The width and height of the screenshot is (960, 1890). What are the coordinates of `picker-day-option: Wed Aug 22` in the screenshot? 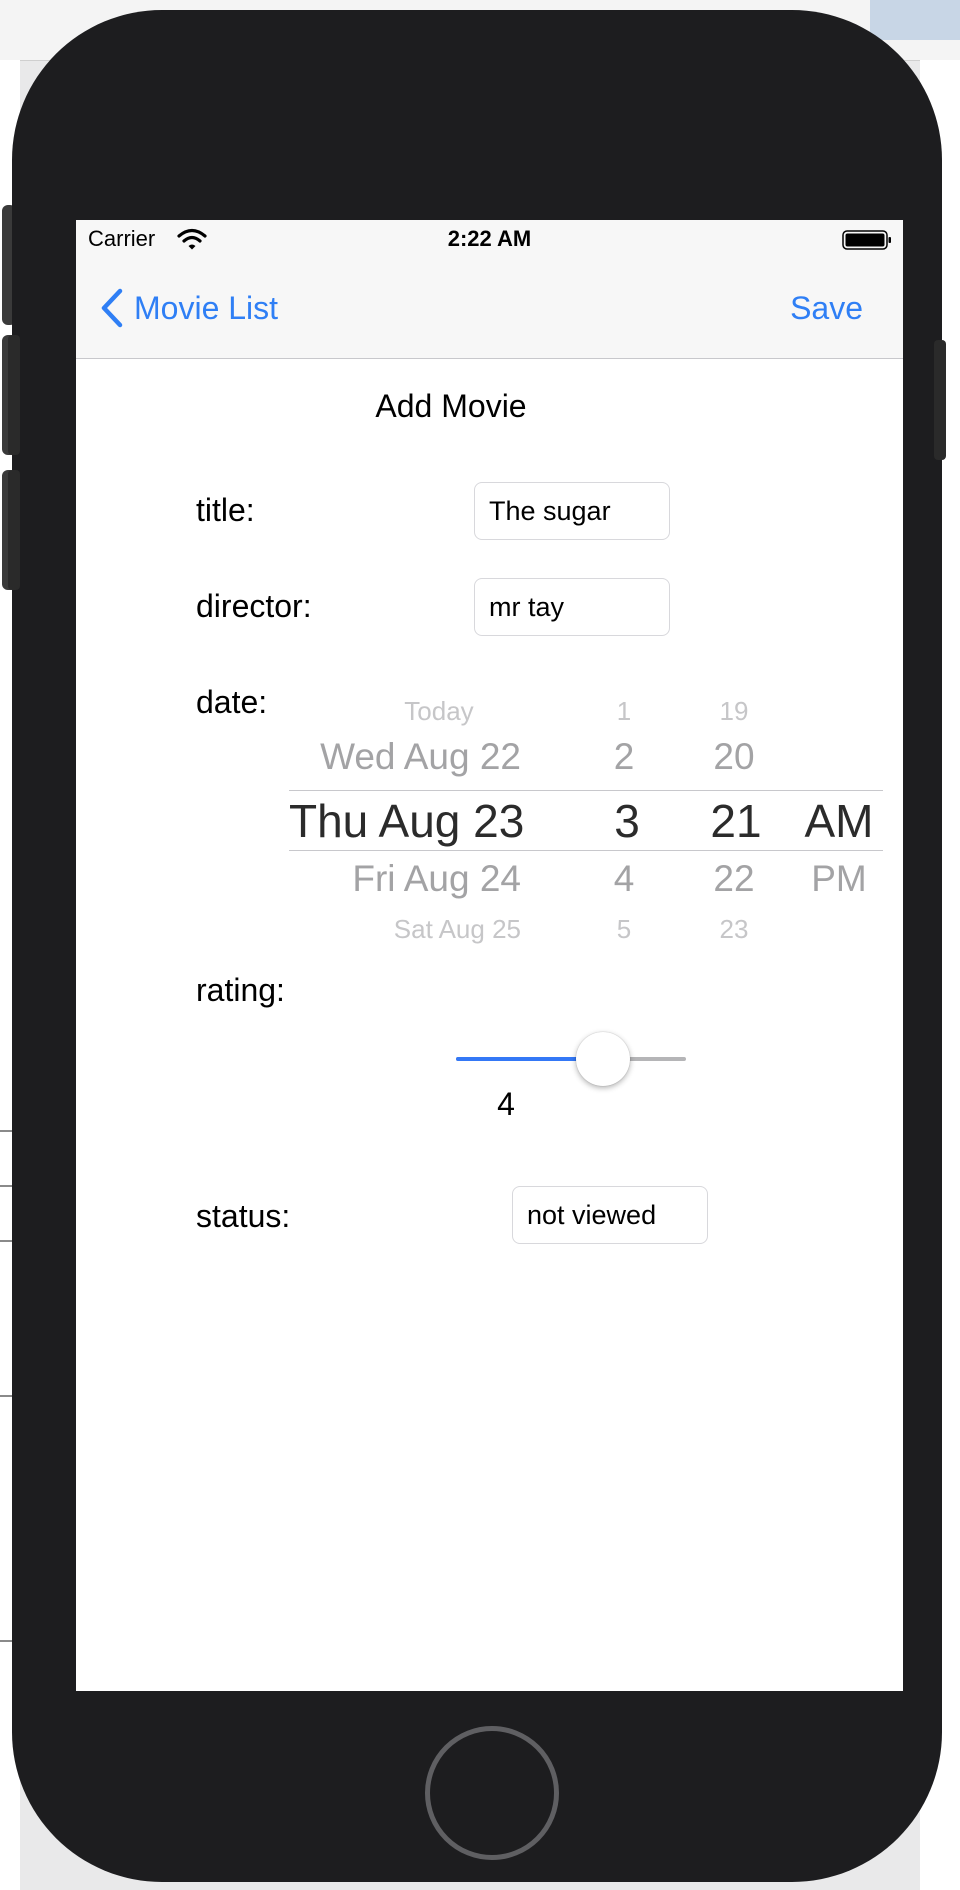 It's located at (405, 757).